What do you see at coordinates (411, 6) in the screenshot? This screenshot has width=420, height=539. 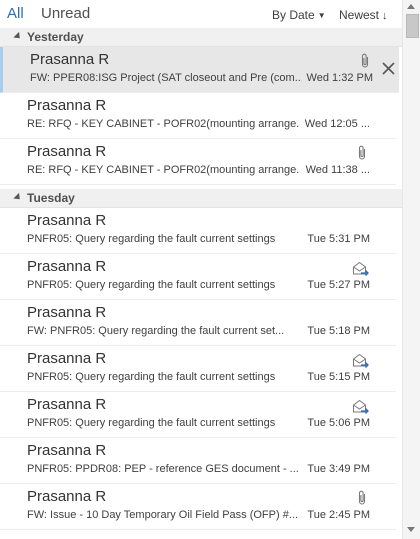 I see `scroll-up-arrow-icon` at bounding box center [411, 6].